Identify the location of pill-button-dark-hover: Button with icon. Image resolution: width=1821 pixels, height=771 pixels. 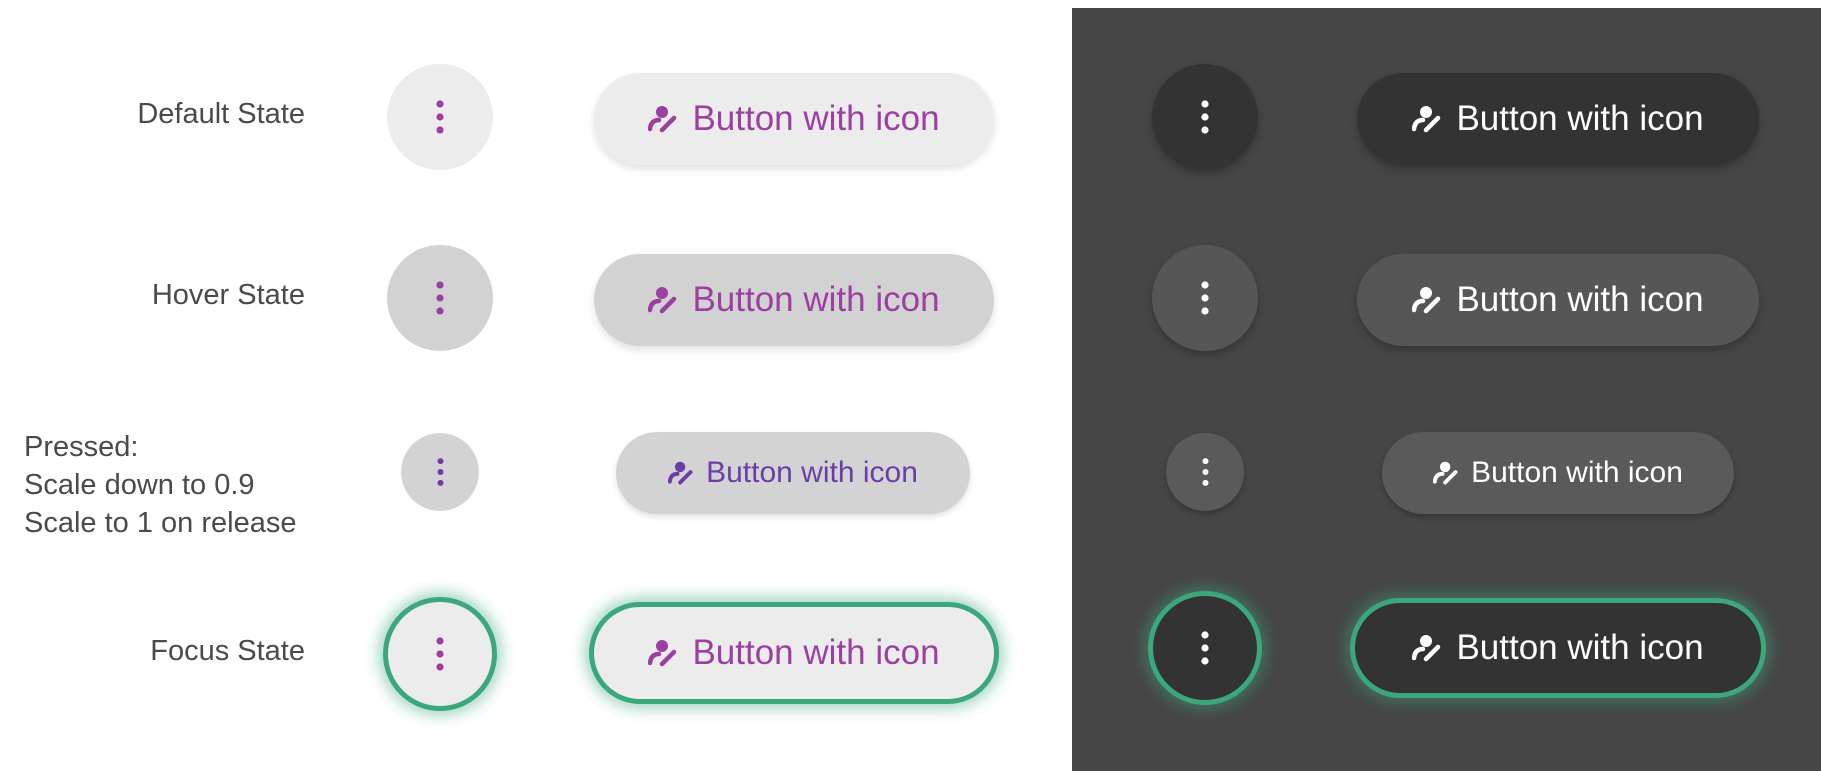
(1558, 300).